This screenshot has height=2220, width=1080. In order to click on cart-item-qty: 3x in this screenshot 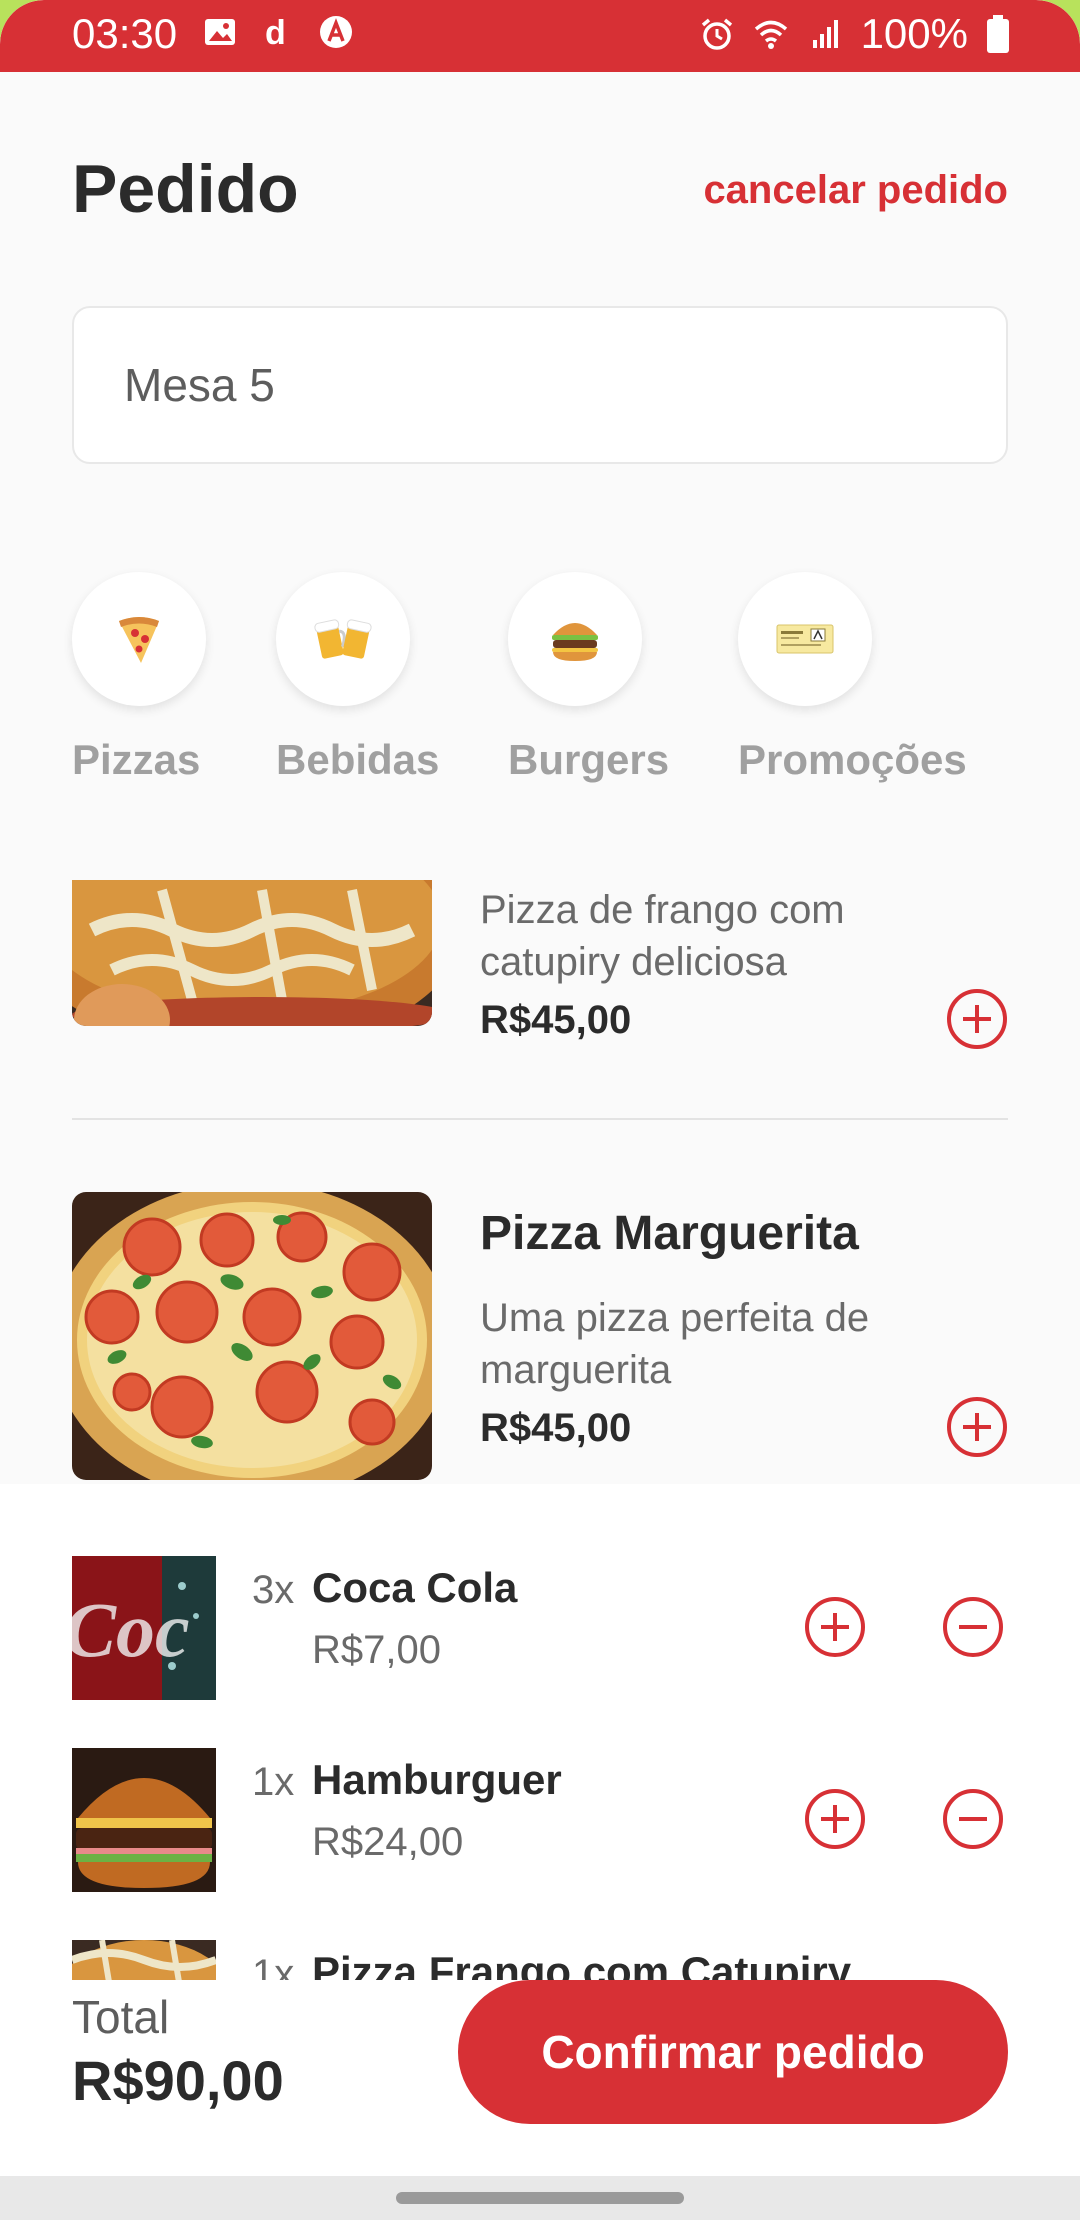, I will do `click(273, 1590)`.